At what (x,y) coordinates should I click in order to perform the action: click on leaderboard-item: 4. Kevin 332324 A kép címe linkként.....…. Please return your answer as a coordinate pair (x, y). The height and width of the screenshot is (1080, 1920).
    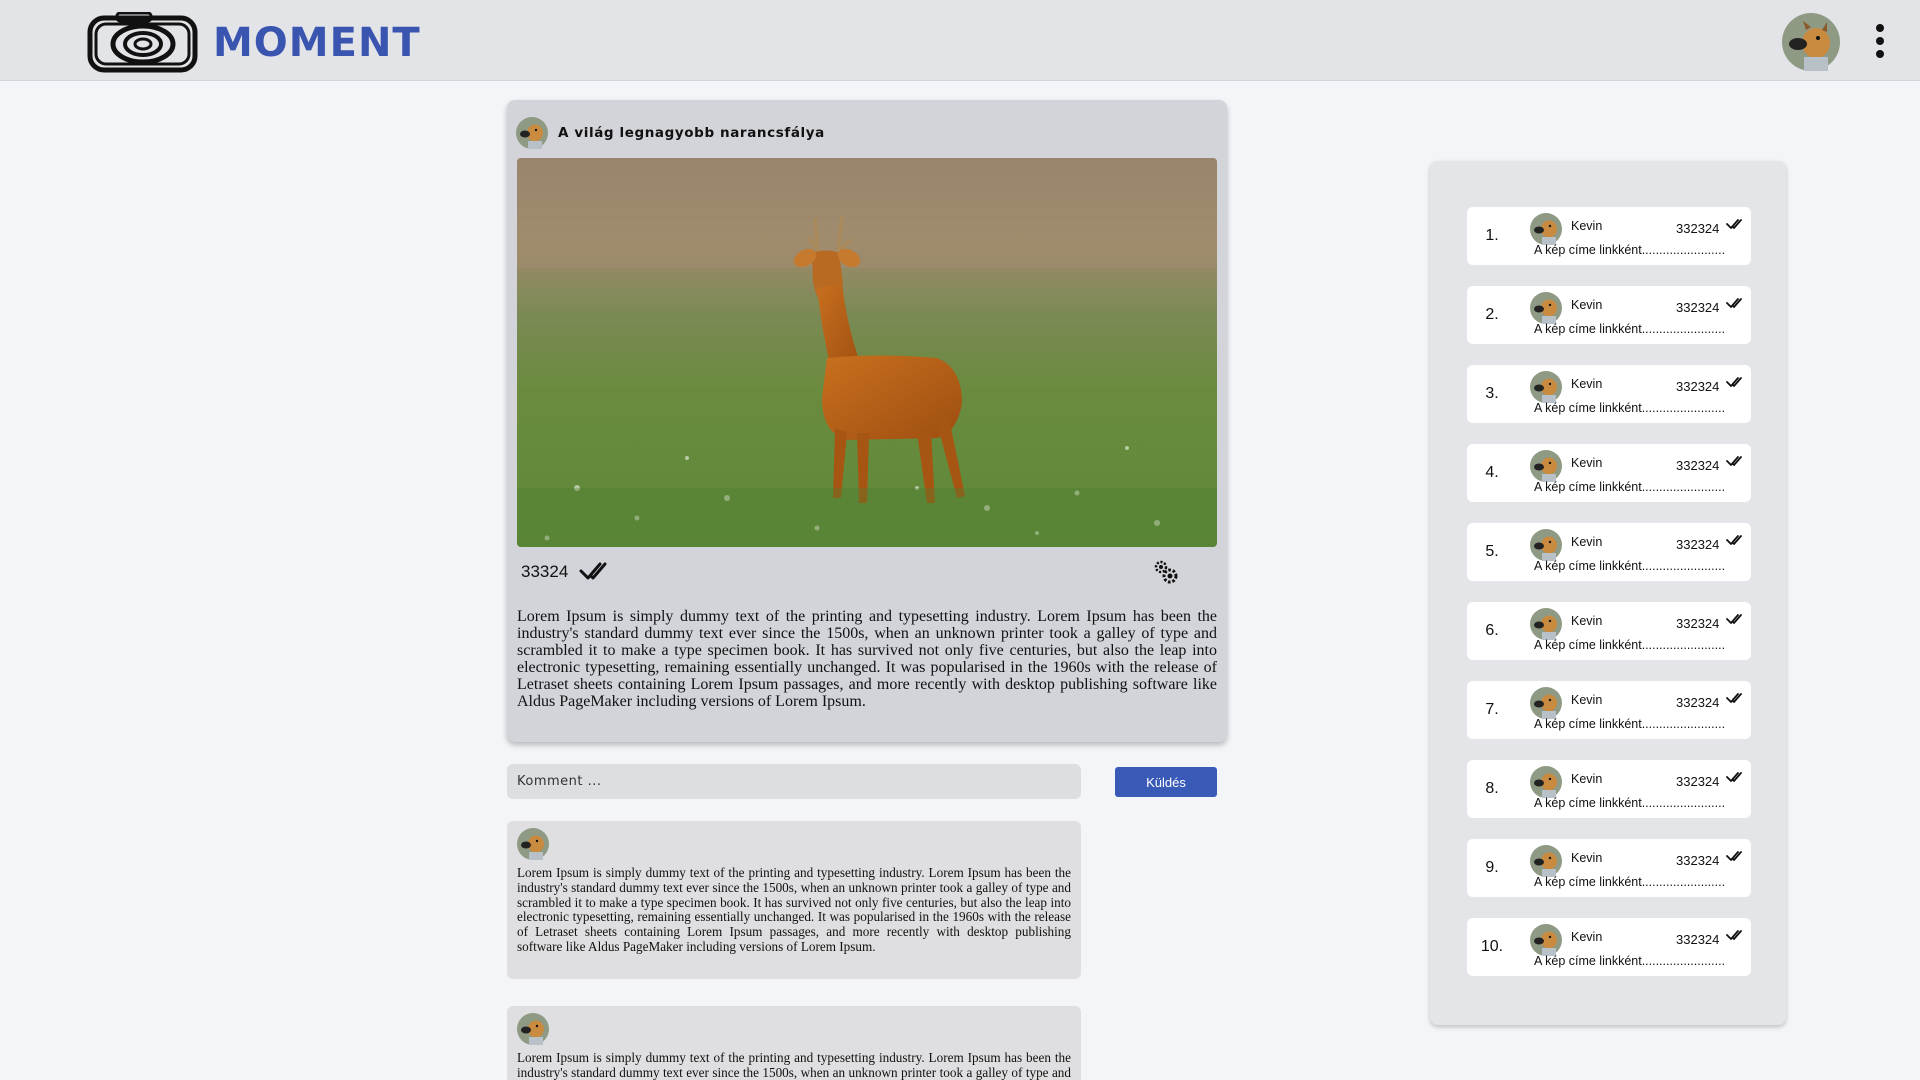
    Looking at the image, I should click on (1609, 473).